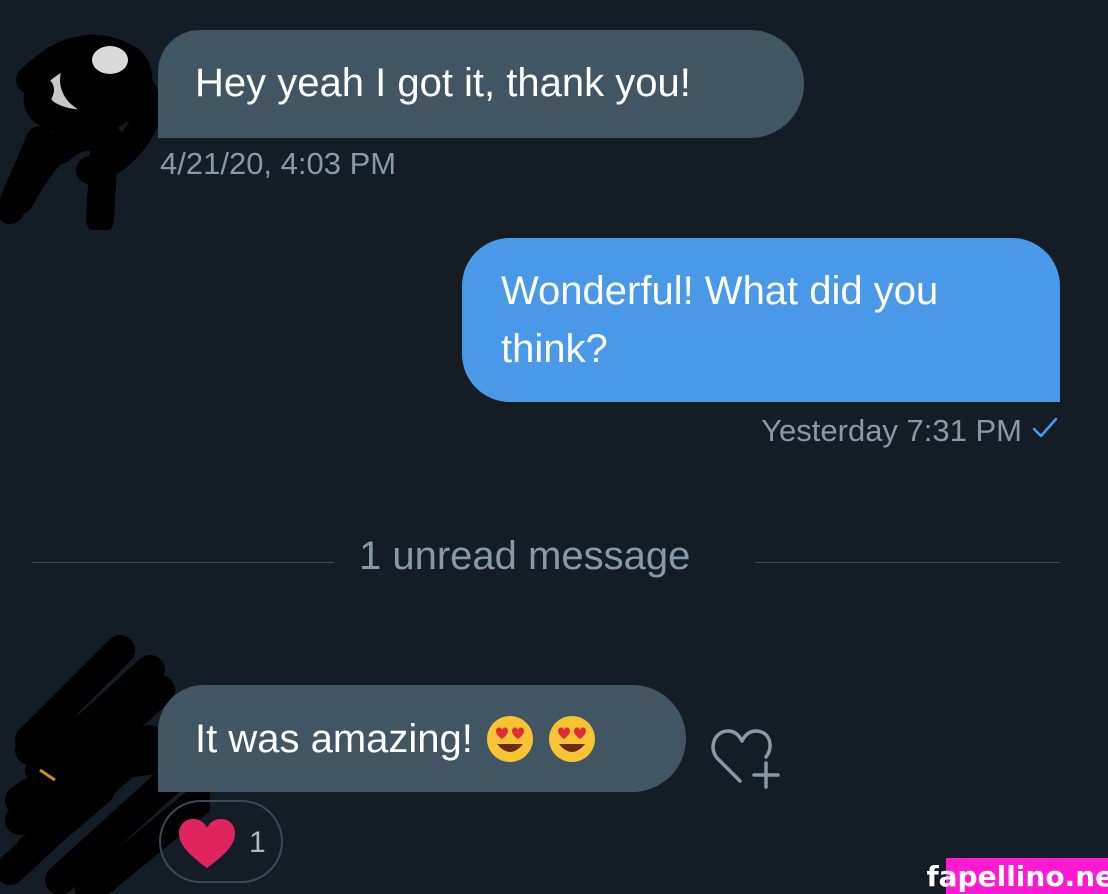 This screenshot has width=1108, height=894. I want to click on incoming-message-bubble: Hey yeah I got it, thank you!, so click(481, 84).